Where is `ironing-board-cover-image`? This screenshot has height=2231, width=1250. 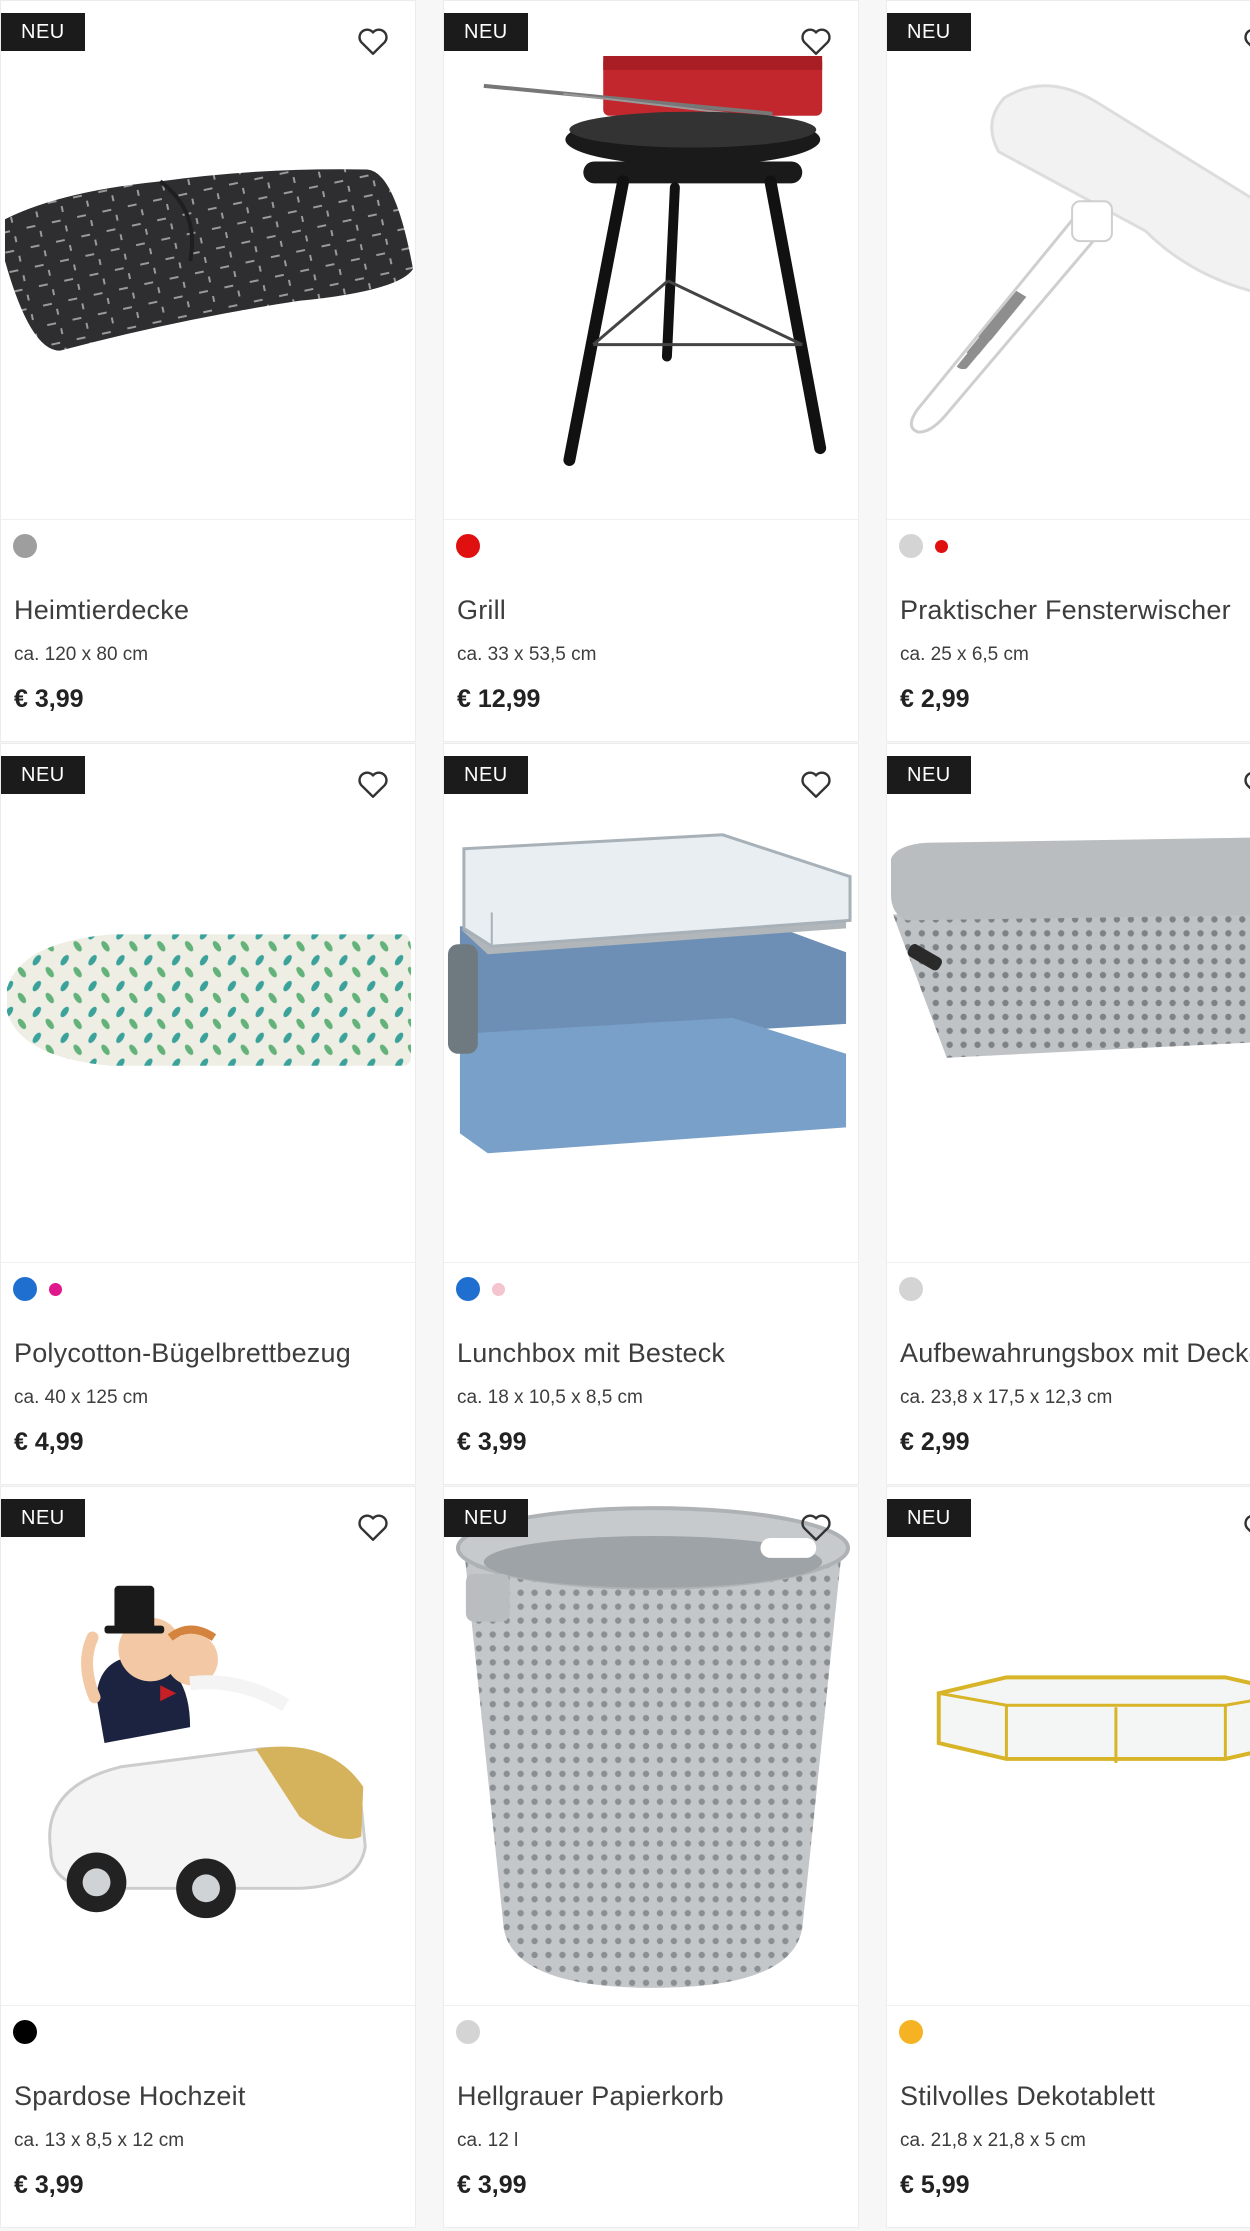 ironing-board-cover-image is located at coordinates (209, 1000).